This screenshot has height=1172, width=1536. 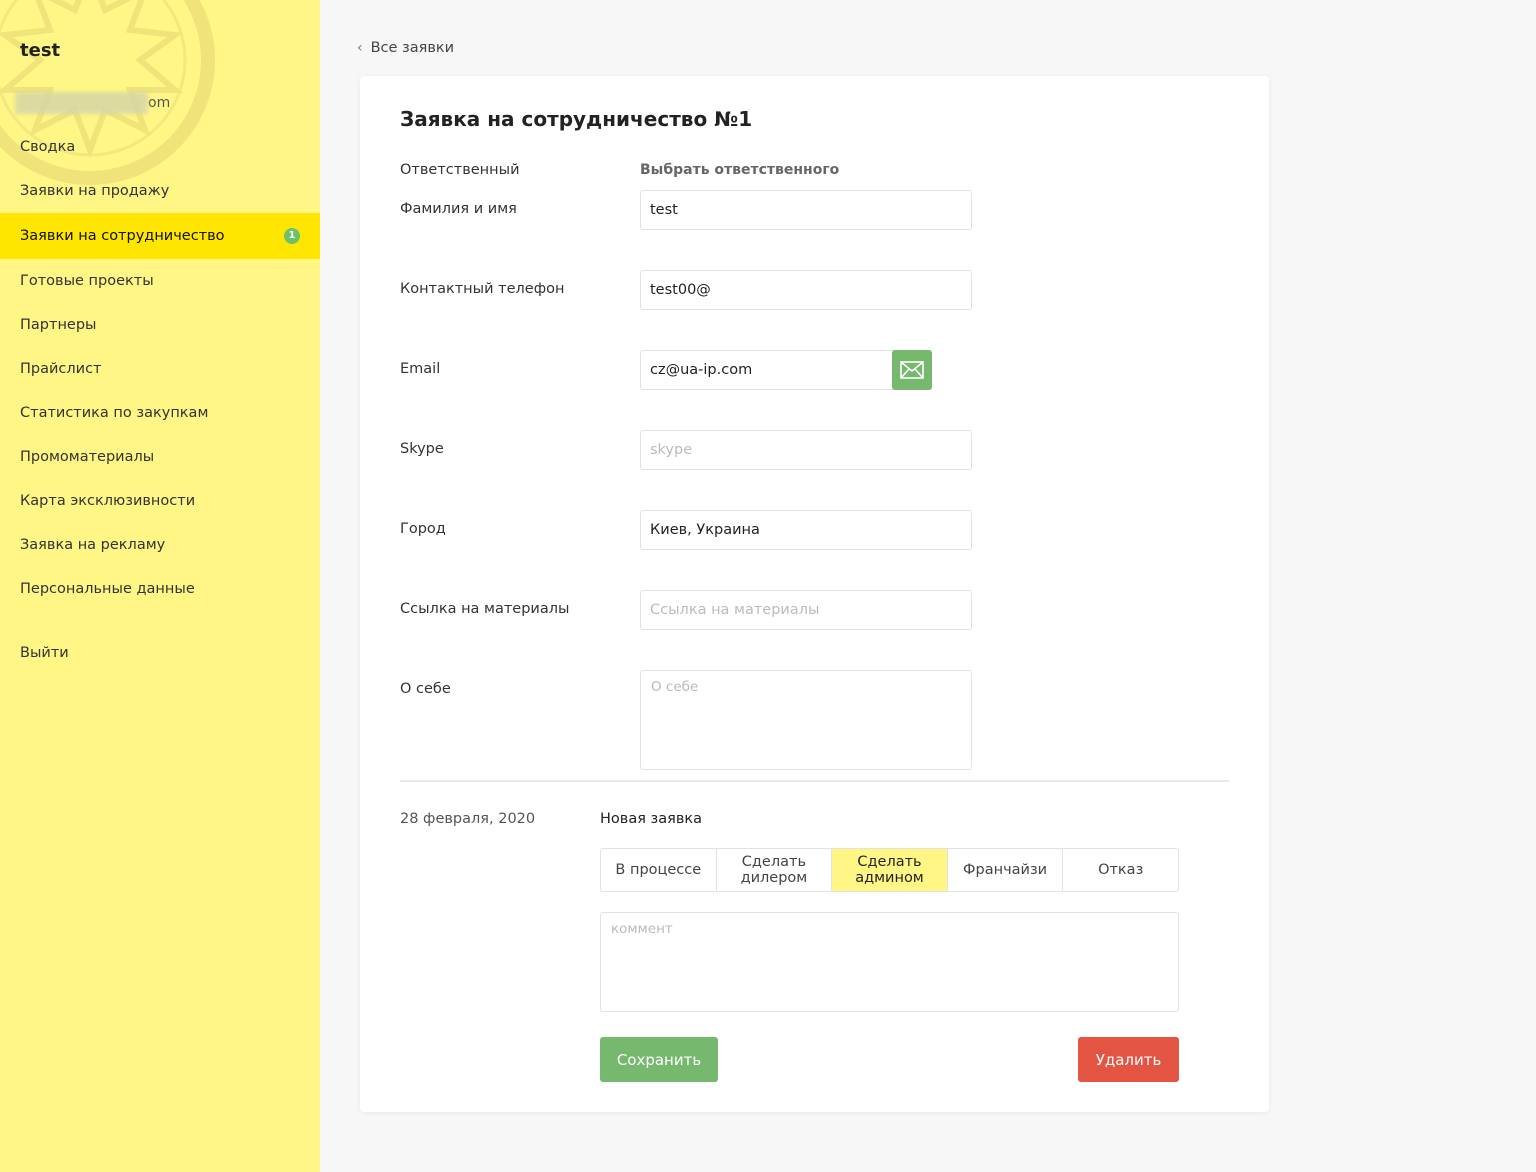 What do you see at coordinates (81, 103) in the screenshot?
I see `redacted-email` at bounding box center [81, 103].